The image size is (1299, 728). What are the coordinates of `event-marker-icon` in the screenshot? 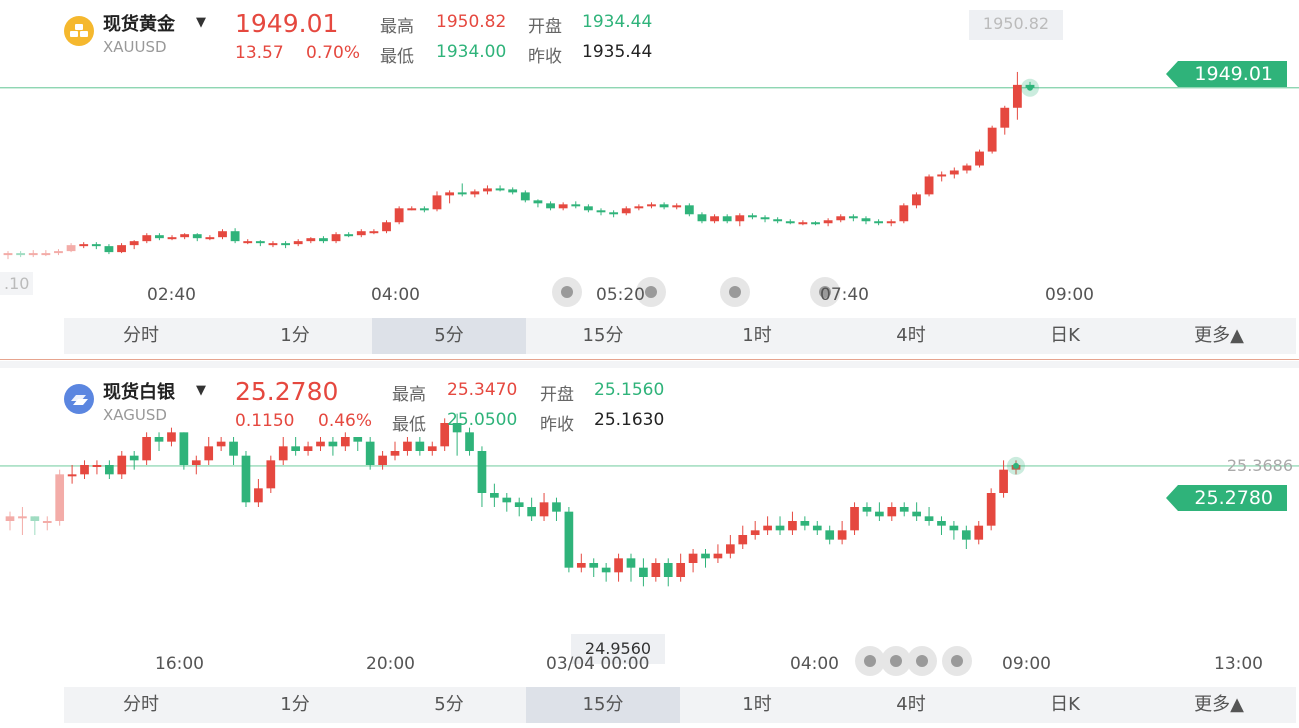 It's located at (567, 292).